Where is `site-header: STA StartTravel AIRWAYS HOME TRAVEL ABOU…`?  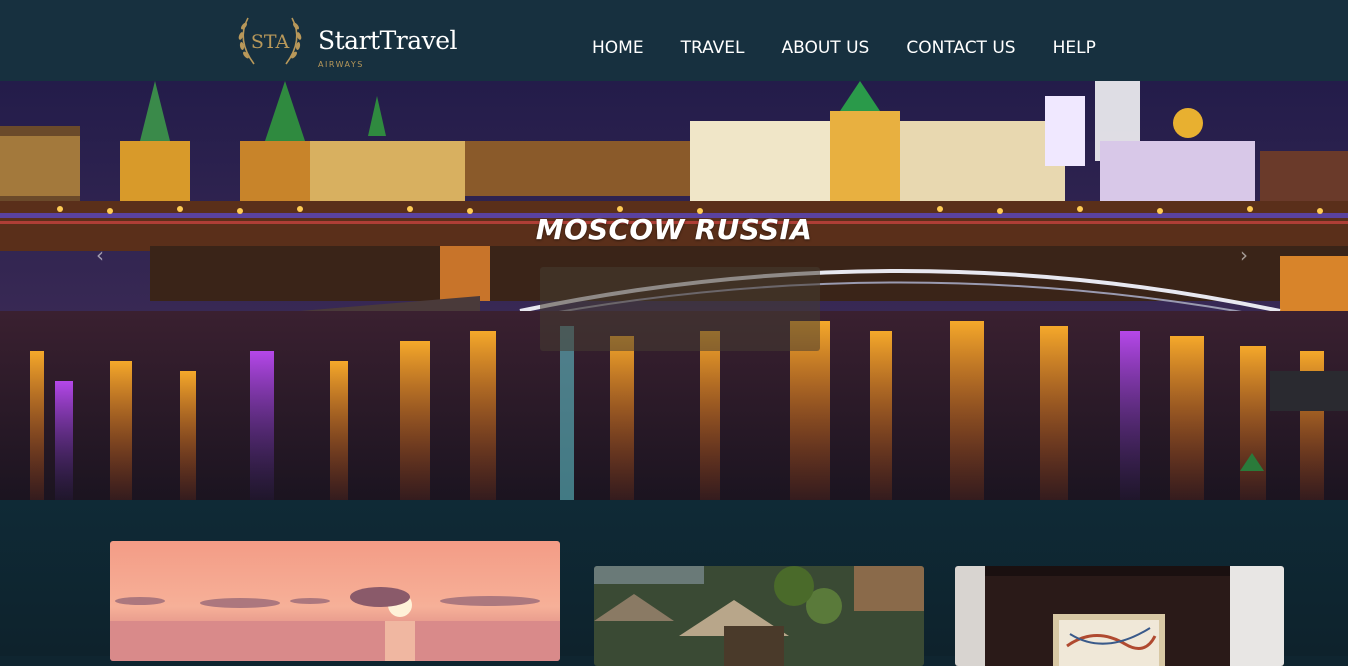
site-header: STA StartTravel AIRWAYS HOME TRAVEL ABOU… is located at coordinates (674, 40).